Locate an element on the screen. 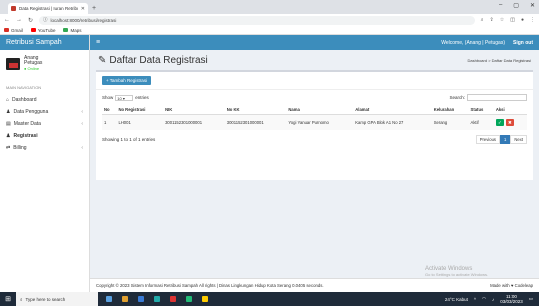 The height and width of the screenshot is (306, 539). cell-alamat: Kamp GPA Blok A1 No 27 is located at coordinates (392, 122).